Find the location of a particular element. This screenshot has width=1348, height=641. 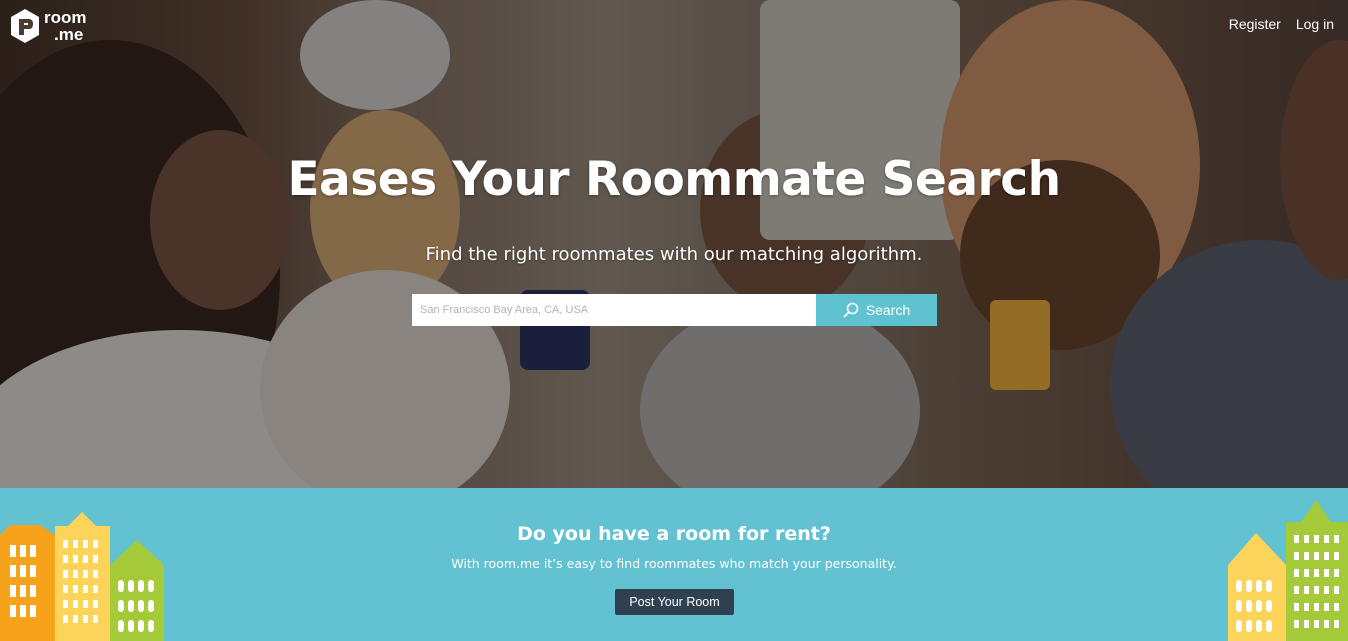

room-me-logo-icon is located at coordinates (25, 26).